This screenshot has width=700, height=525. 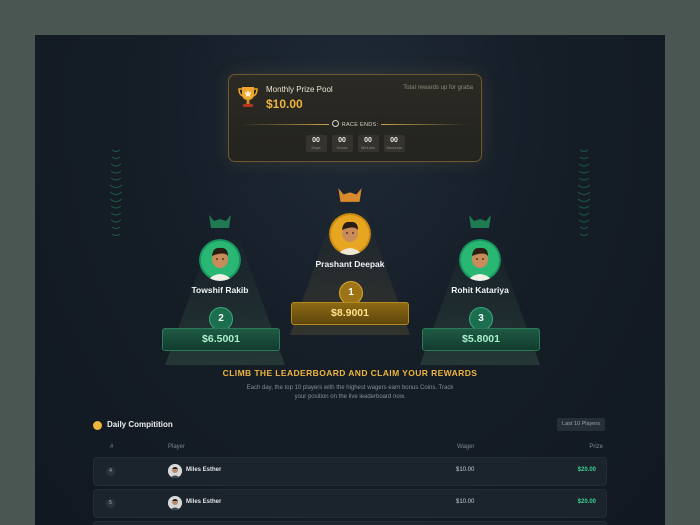 I want to click on trophy-icon, so click(x=248, y=97).